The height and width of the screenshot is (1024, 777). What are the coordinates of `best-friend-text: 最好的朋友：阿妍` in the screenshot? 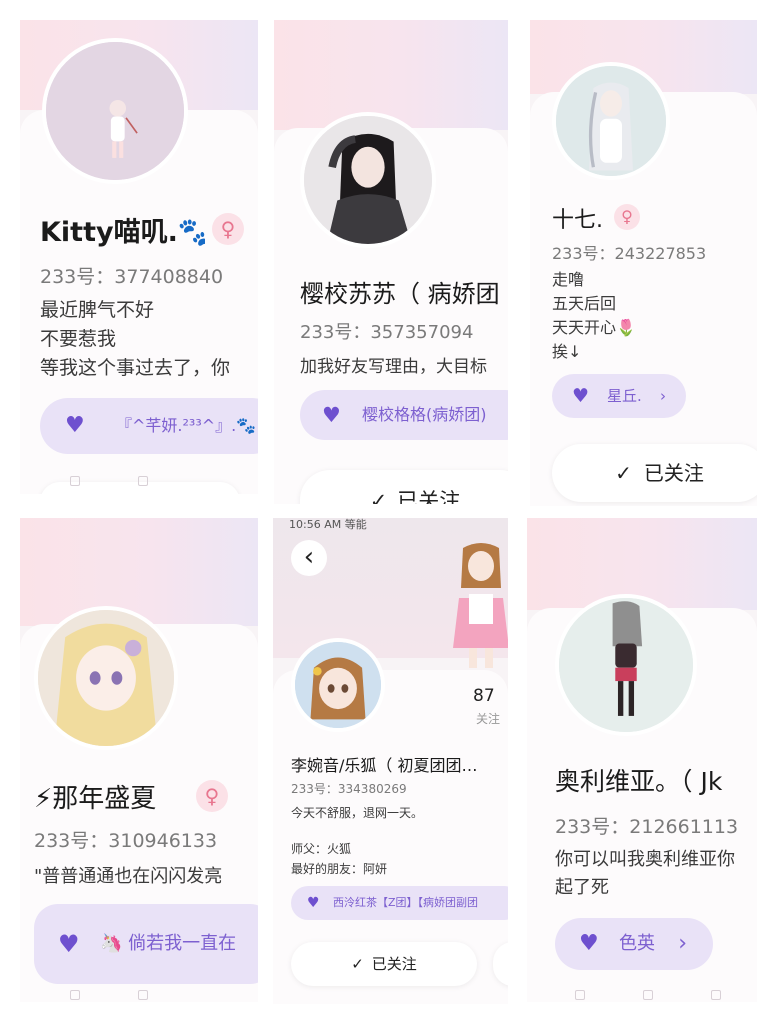 It's located at (339, 869).